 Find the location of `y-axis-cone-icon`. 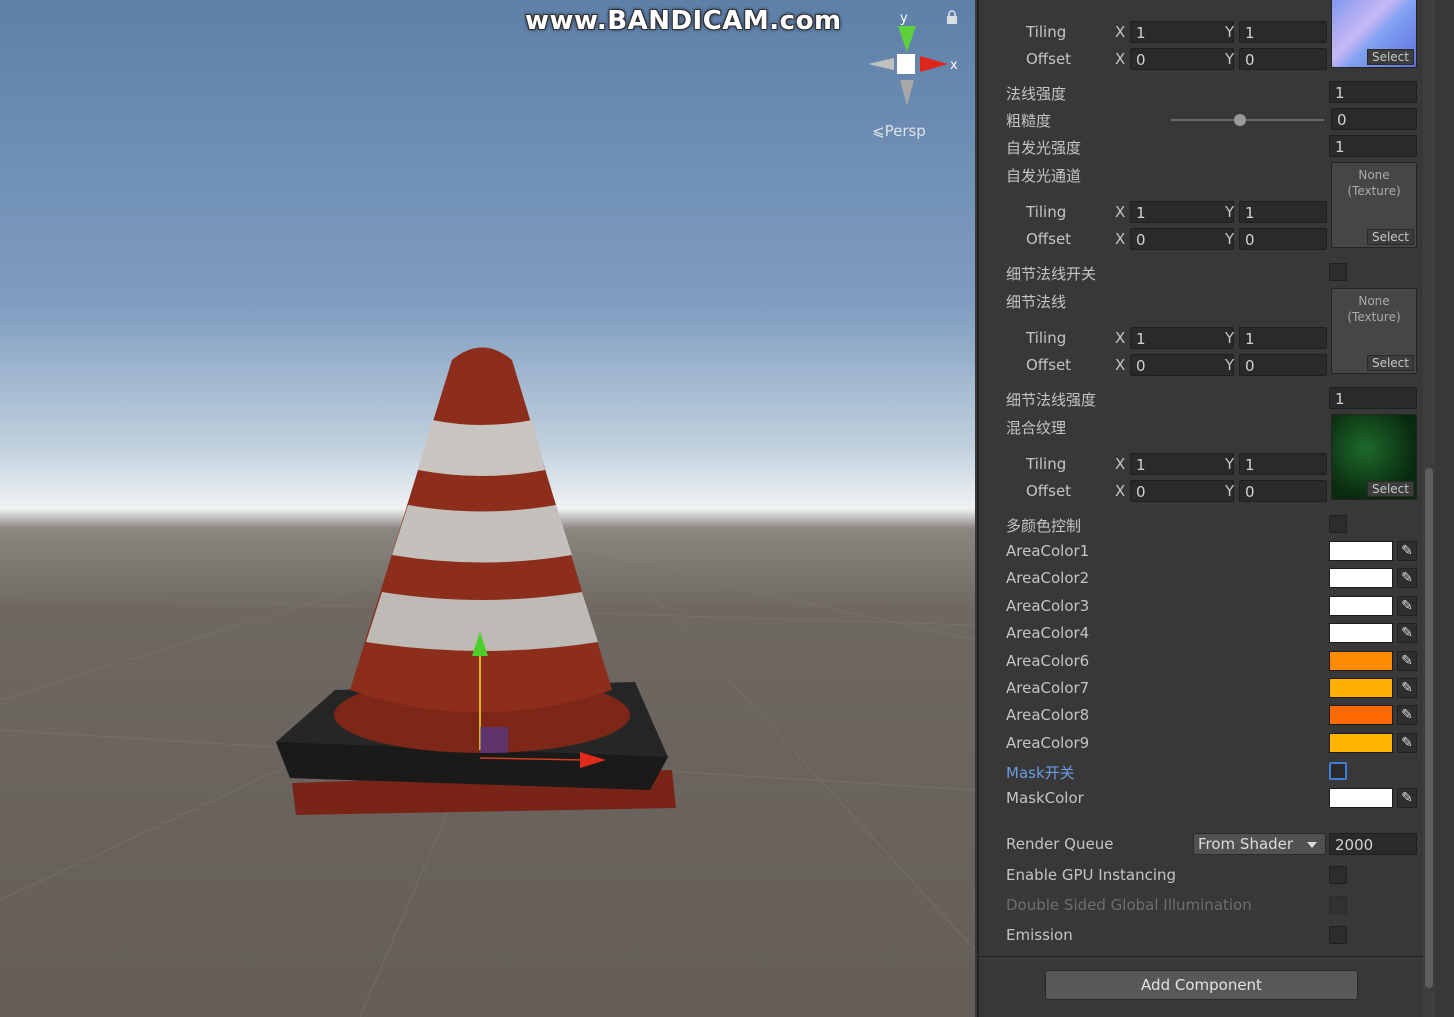

y-axis-cone-icon is located at coordinates (907, 39).